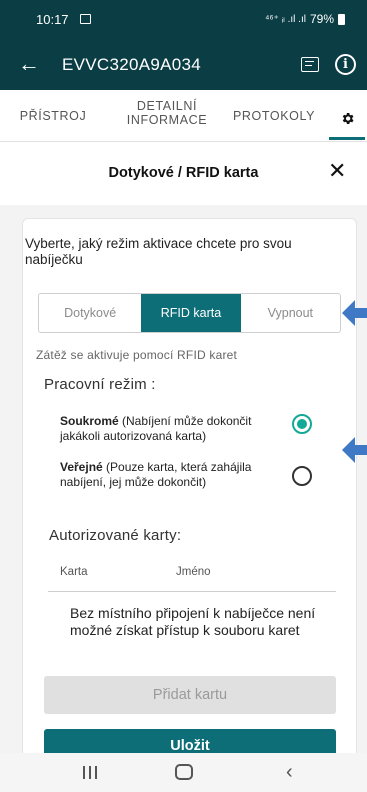 The width and height of the screenshot is (367, 792). What do you see at coordinates (285, 19) in the screenshot?
I see `signal-icon: ⁴⁶⁺ ᵢₗ .ıl .ıl` at bounding box center [285, 19].